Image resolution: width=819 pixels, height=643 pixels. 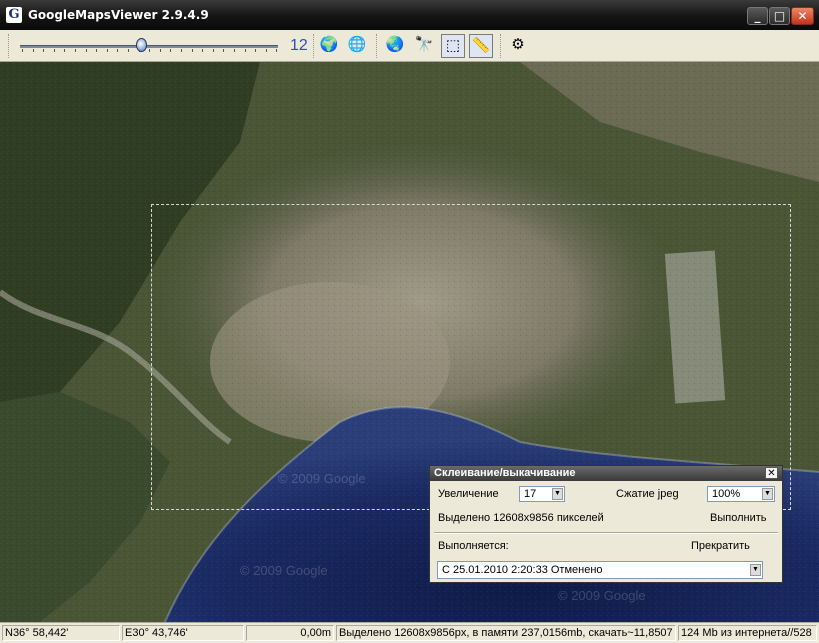 What do you see at coordinates (149, 46) in the screenshot?
I see `zoom-slider-track` at bounding box center [149, 46].